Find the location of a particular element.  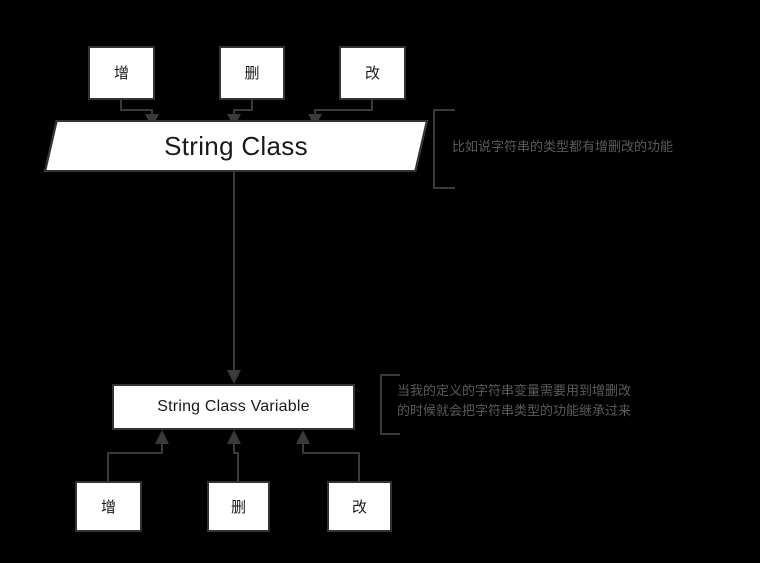

bottom-operation-label-add: 增 is located at coordinates (108, 506).